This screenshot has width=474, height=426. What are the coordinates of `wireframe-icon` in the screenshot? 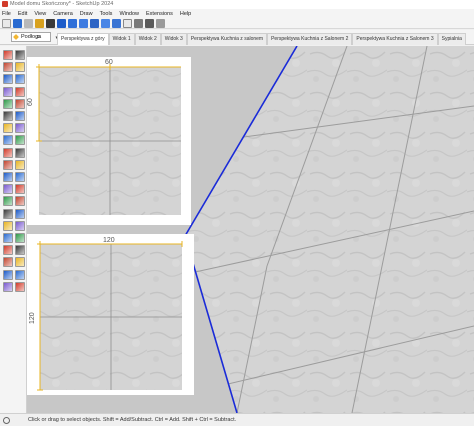 It's located at (138, 23).